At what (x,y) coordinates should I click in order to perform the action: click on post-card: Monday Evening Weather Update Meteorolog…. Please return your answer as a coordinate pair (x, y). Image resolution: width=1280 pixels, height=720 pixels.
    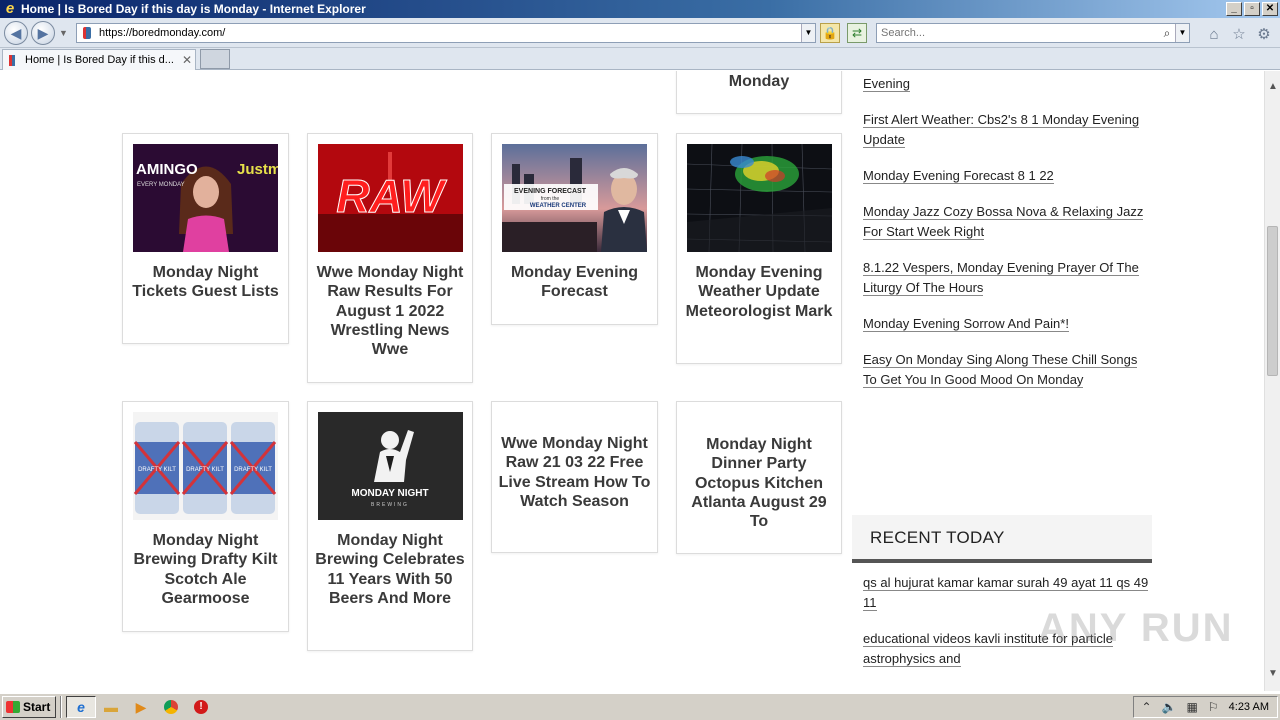
    Looking at the image, I should click on (759, 248).